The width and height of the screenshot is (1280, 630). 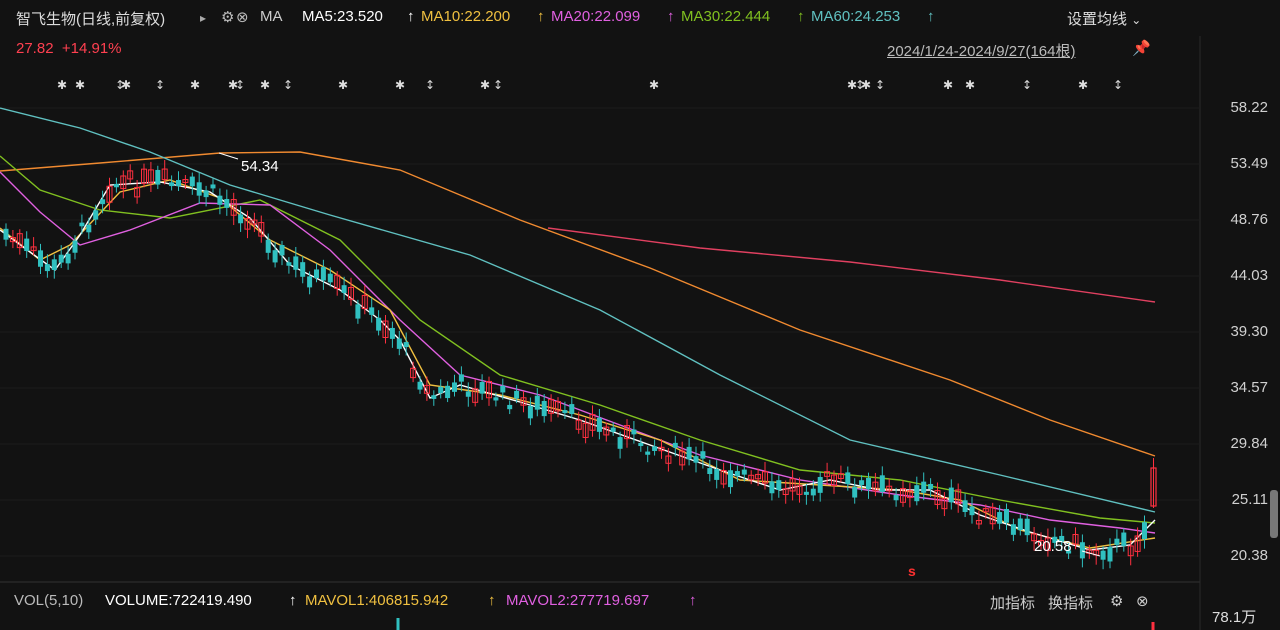 I want to click on high-arrow, so click(x=228, y=156).